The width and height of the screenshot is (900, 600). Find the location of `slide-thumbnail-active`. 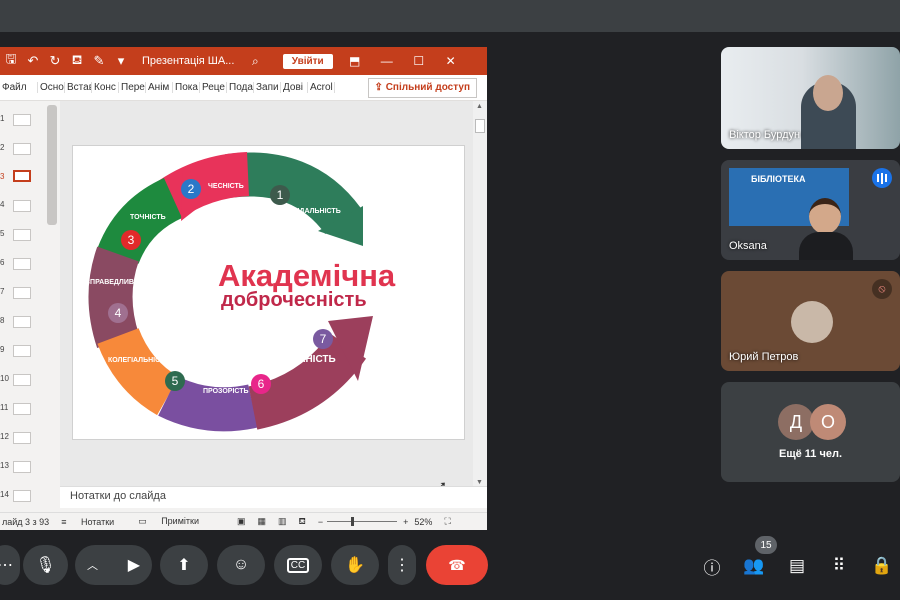

slide-thumbnail-active is located at coordinates (22, 176).